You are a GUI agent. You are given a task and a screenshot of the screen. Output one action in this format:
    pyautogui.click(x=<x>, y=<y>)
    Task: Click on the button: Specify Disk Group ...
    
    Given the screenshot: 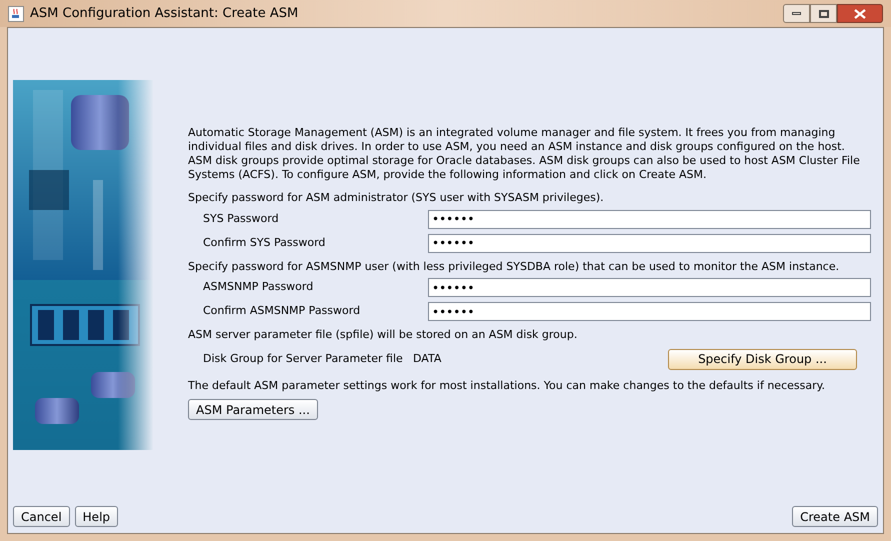 What is the action you would take?
    pyautogui.click(x=762, y=359)
    